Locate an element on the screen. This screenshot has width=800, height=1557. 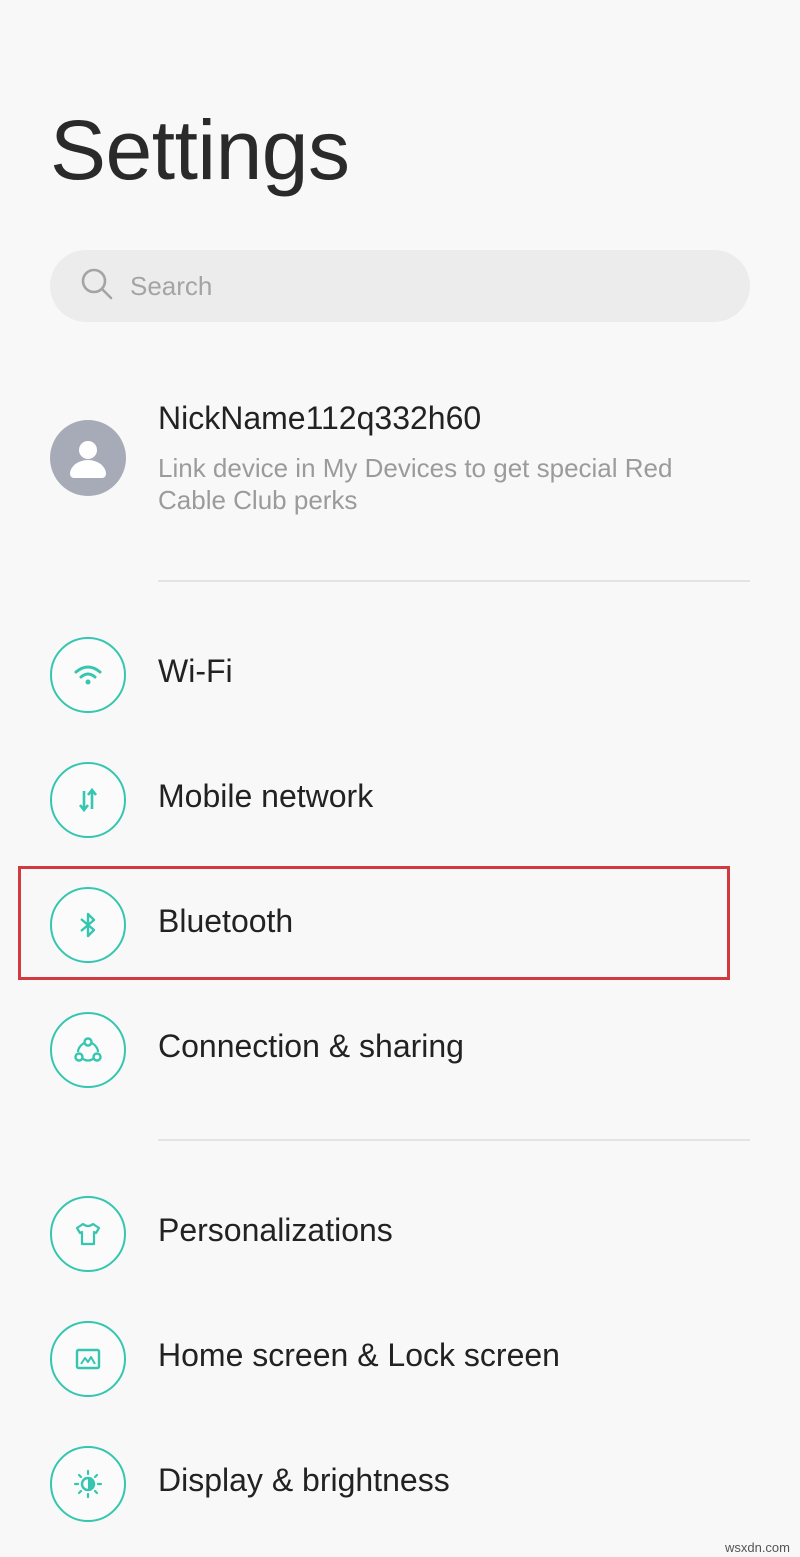
settings-item-wifi: Wi-Fi is located at coordinates (400, 675).